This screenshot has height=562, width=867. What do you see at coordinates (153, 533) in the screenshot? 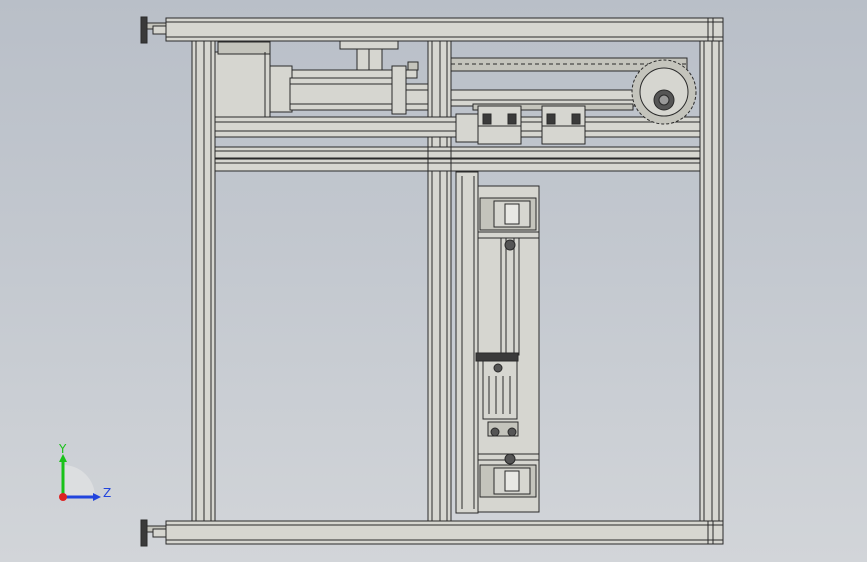
I see `leveling-foot-bottom` at bounding box center [153, 533].